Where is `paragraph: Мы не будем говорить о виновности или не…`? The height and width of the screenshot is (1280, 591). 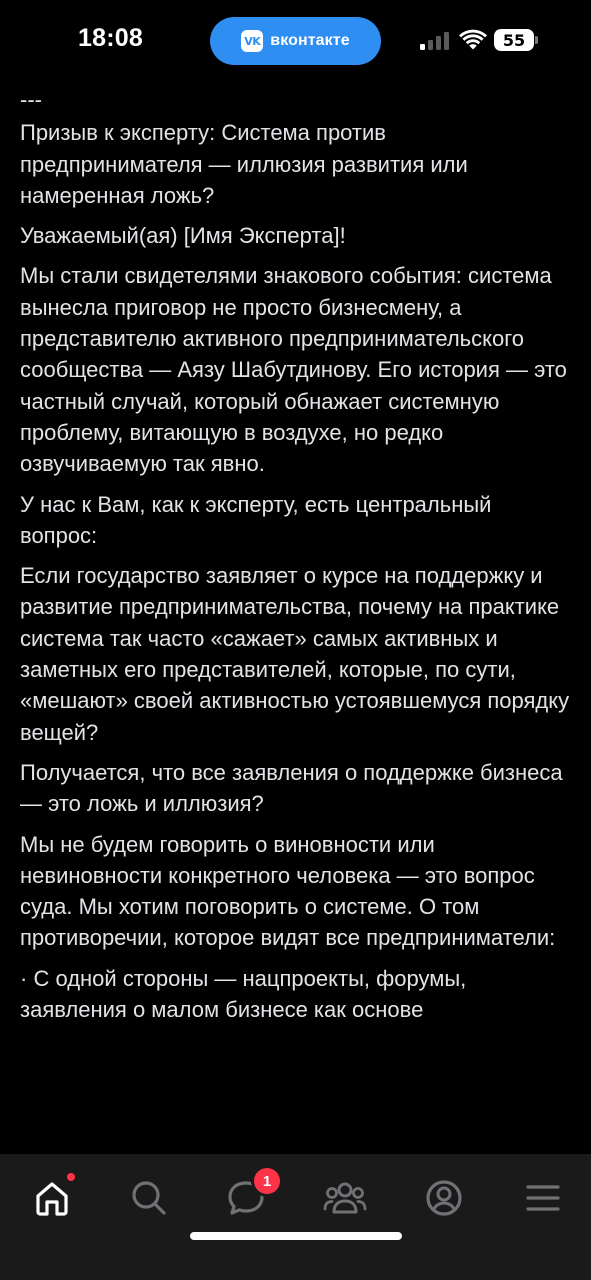
paragraph: Мы не будем говорить о виновности или не… is located at coordinates (288, 891).